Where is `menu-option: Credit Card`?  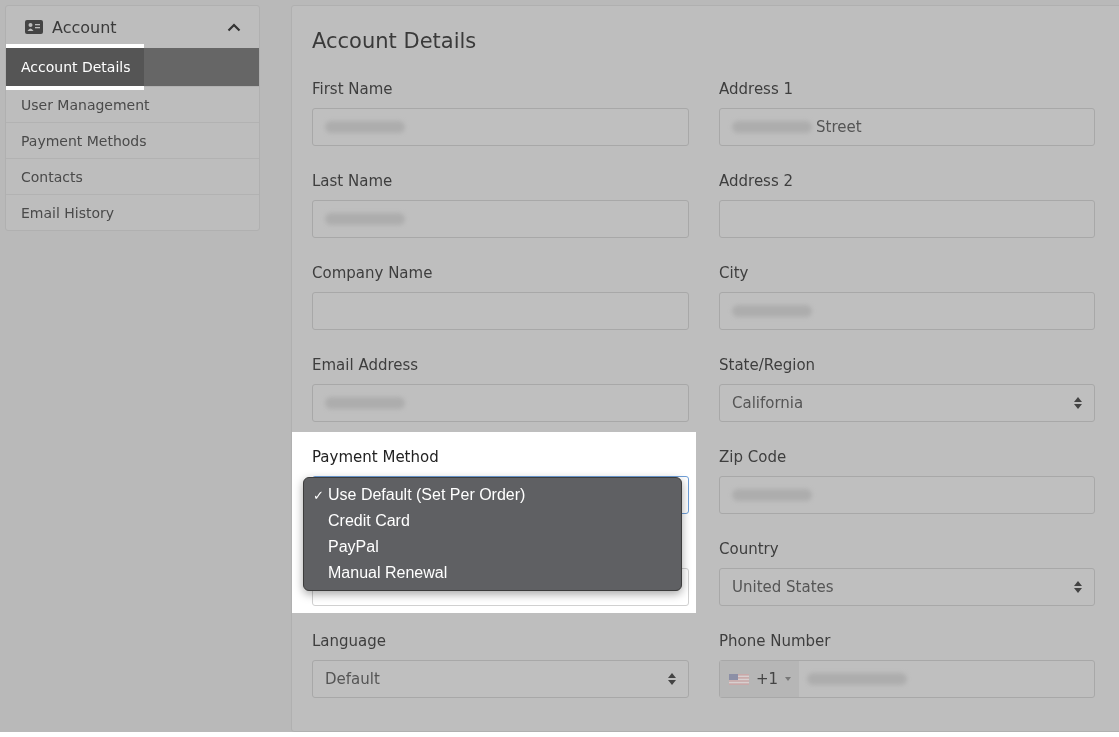
menu-option: Credit Card is located at coordinates (492, 521).